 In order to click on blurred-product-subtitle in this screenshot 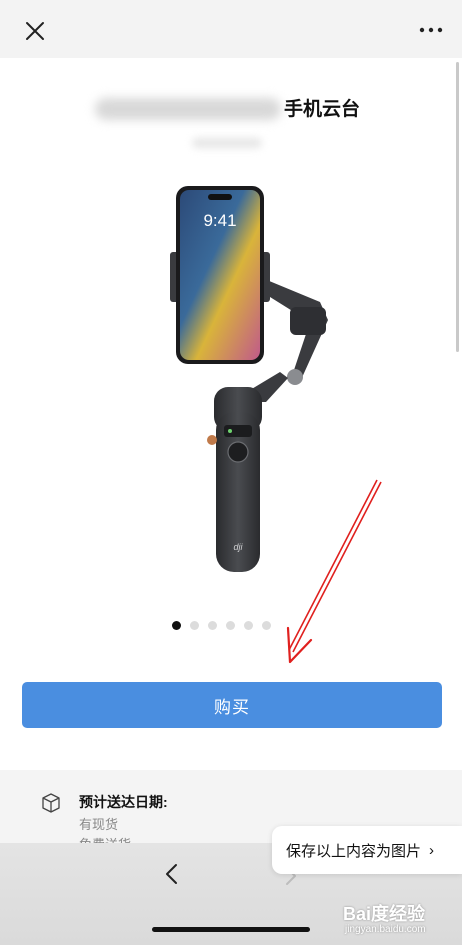, I will do `click(227, 143)`.